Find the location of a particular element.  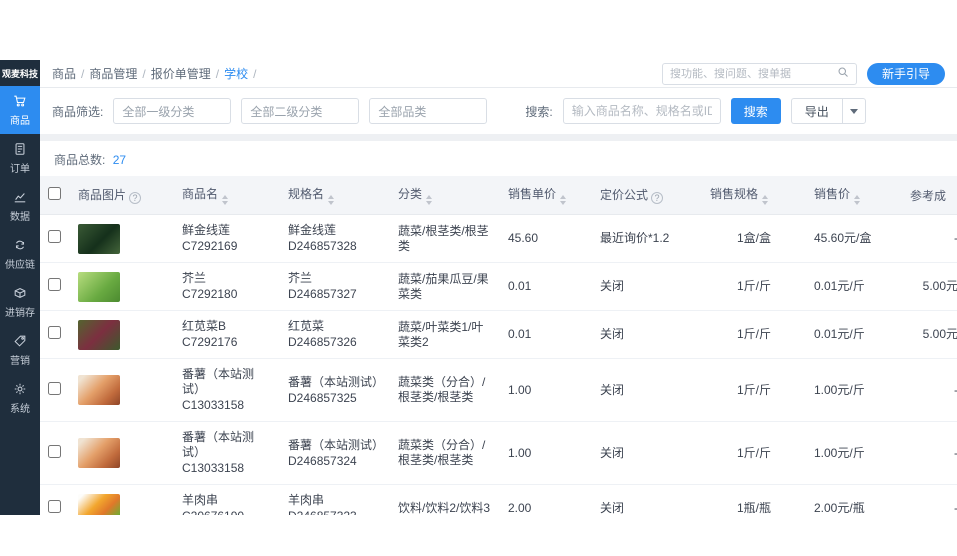

sidebar-item-system: 系统 is located at coordinates (20, 398).